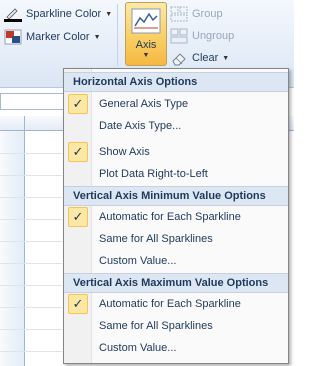 The width and height of the screenshot is (320, 366). Describe the element at coordinates (213, 36) in the screenshot. I see `ungroup-label: Ungroup` at that location.